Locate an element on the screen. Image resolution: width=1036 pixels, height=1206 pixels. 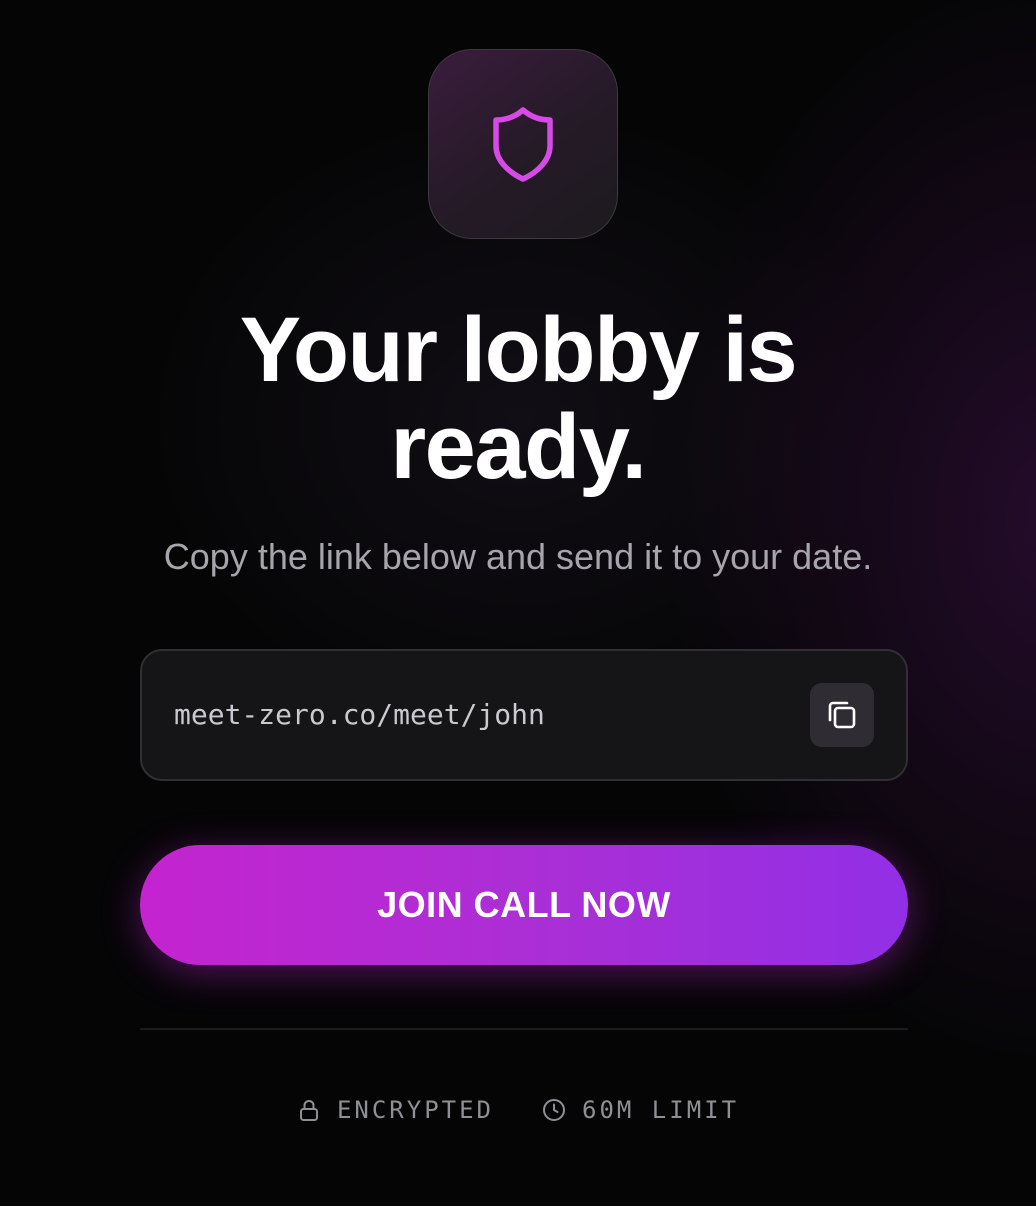
footer-item-encrypted: ENCRYPTED is located at coordinates (395, 1110).